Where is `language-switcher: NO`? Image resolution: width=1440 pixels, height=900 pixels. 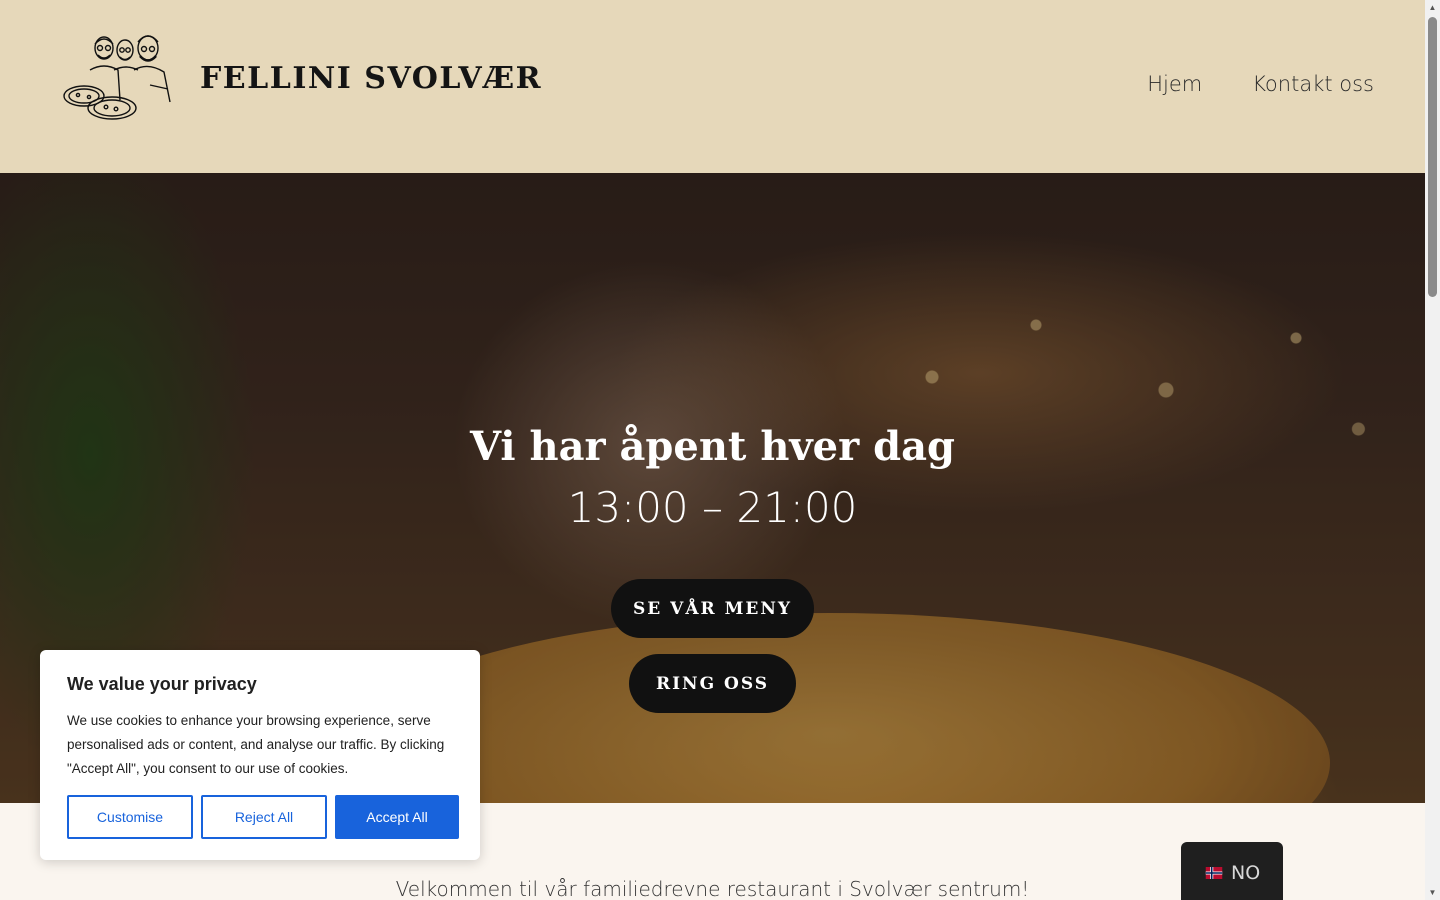 language-switcher: NO is located at coordinates (1232, 871).